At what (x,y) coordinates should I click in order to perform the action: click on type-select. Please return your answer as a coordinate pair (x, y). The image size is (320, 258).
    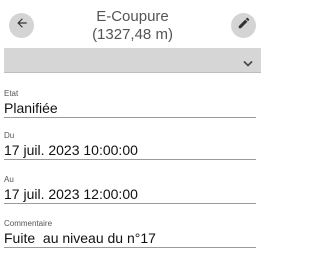
    Looking at the image, I should click on (132, 60).